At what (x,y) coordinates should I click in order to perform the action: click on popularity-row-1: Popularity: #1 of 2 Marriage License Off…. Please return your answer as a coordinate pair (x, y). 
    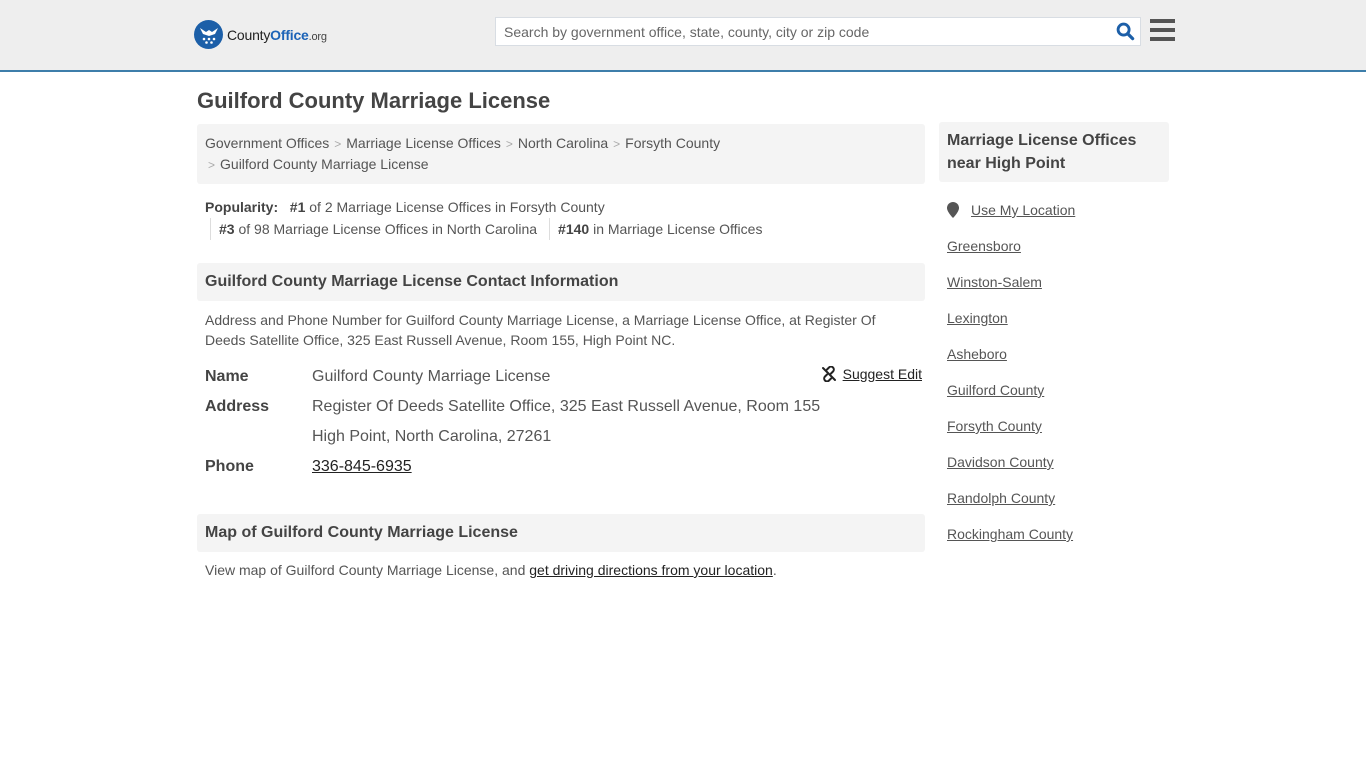
    Looking at the image, I should click on (561, 207).